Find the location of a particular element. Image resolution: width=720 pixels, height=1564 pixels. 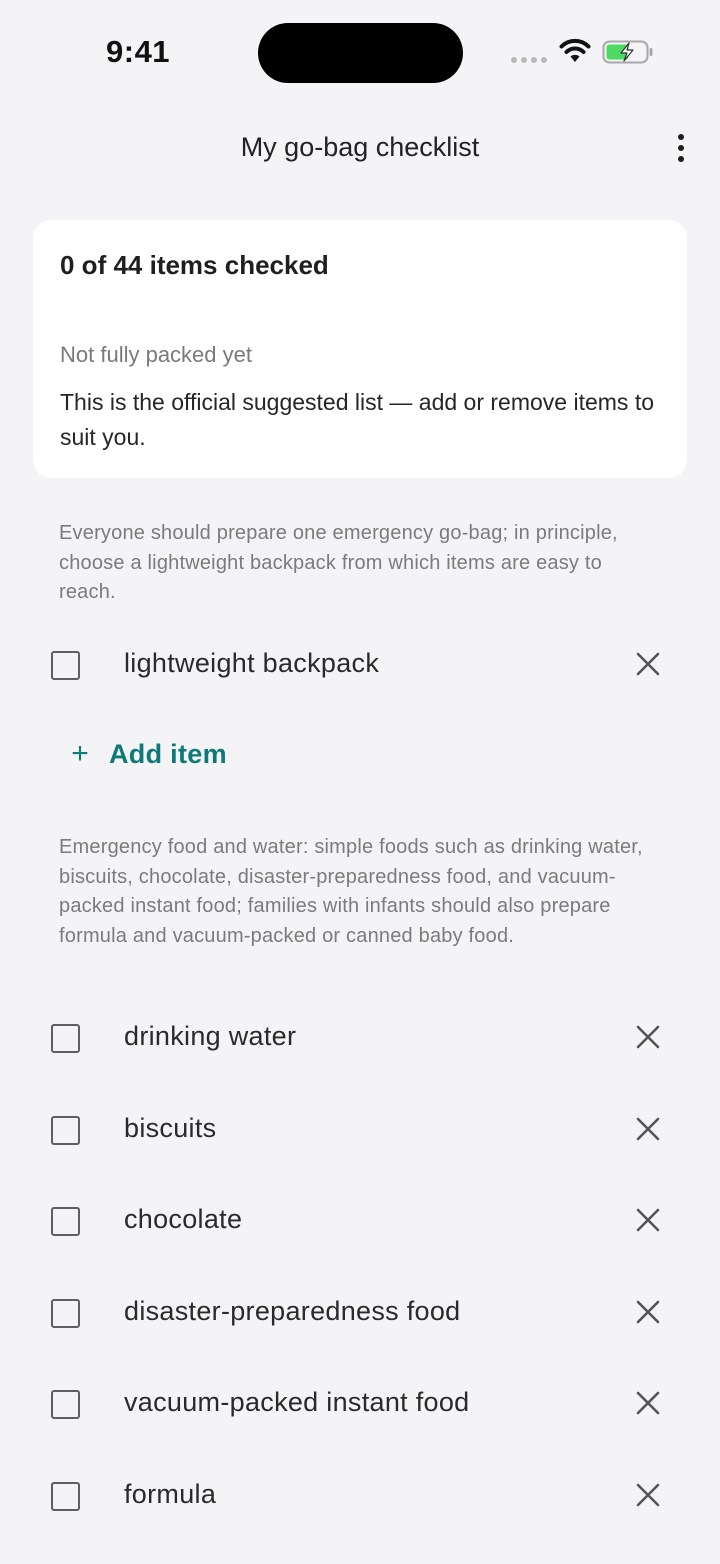

checked-count: 0 of 44 items checked is located at coordinates (194, 265).